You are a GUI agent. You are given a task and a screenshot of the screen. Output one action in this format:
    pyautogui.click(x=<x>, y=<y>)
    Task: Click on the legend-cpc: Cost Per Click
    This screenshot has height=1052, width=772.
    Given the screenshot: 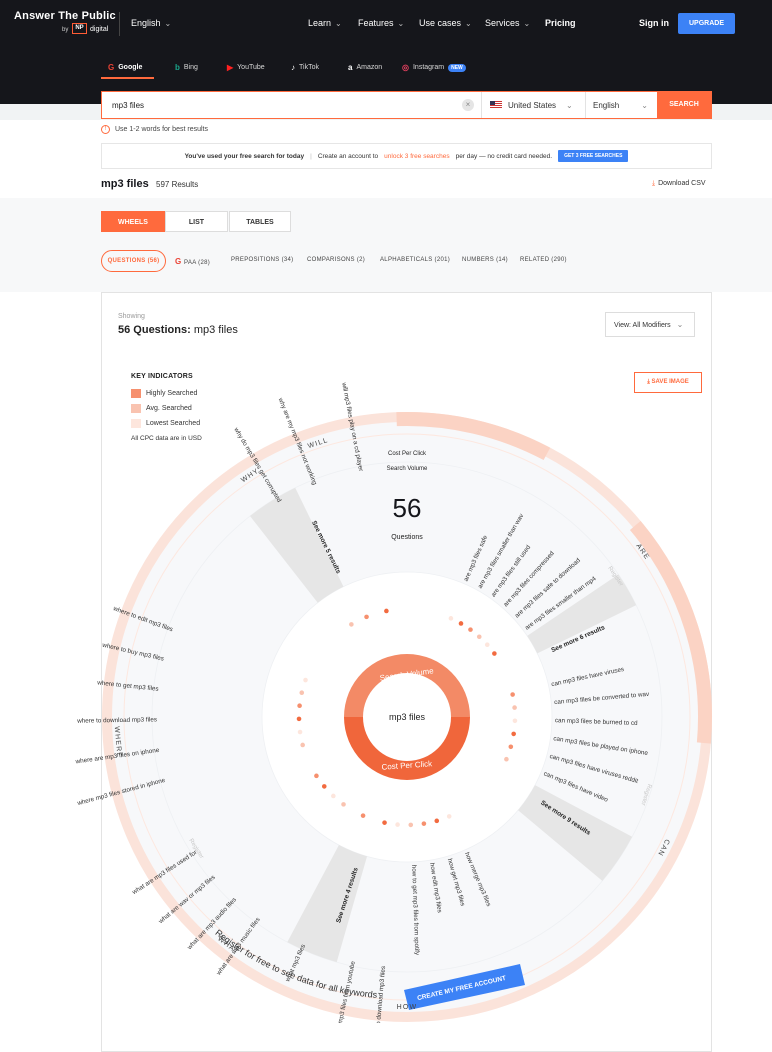 What is the action you would take?
    pyautogui.click(x=407, y=454)
    